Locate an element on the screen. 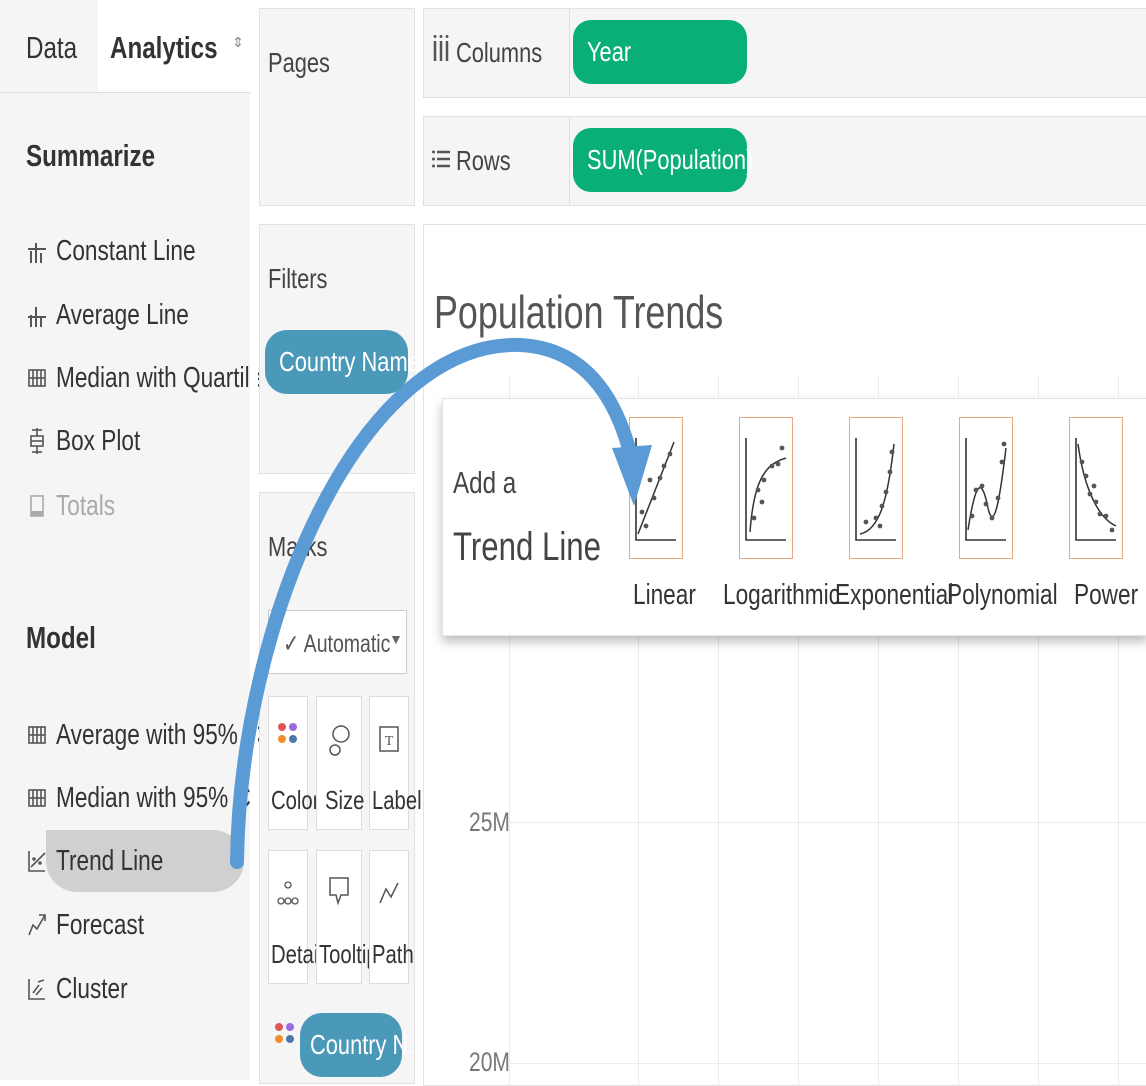 This screenshot has height=1086, width=1146. linear-trend-icon is located at coordinates (655, 489).